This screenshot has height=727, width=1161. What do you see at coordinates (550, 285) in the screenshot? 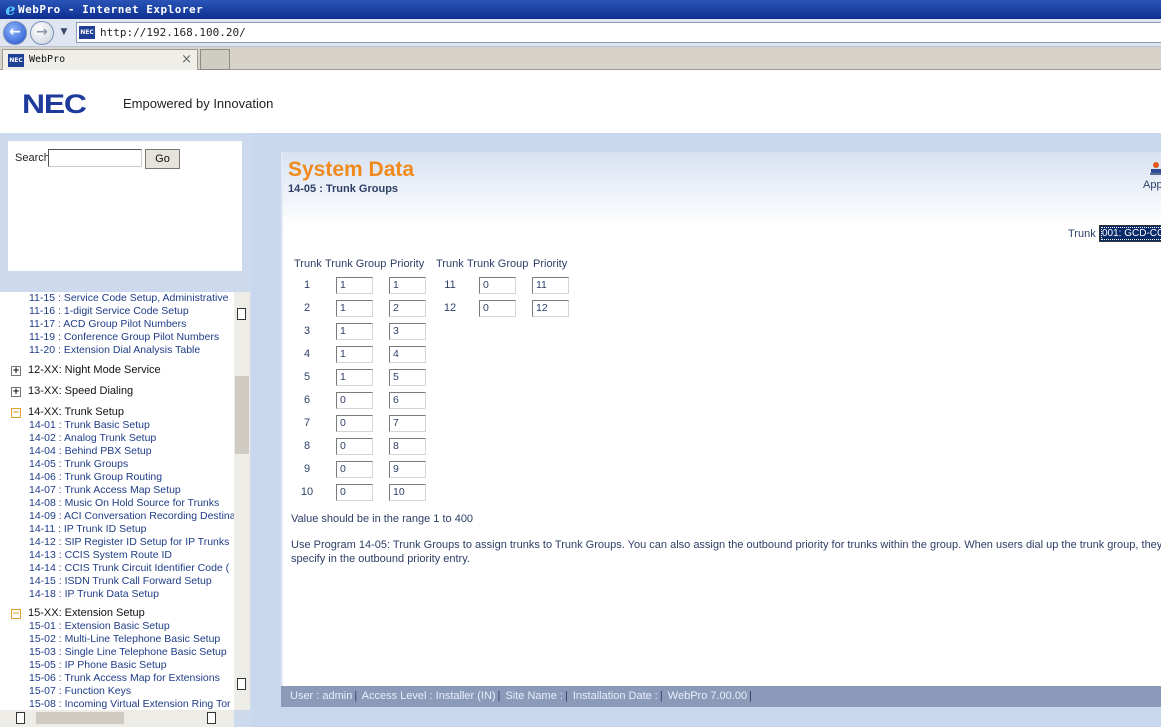
I see `priority-field: 11` at bounding box center [550, 285].